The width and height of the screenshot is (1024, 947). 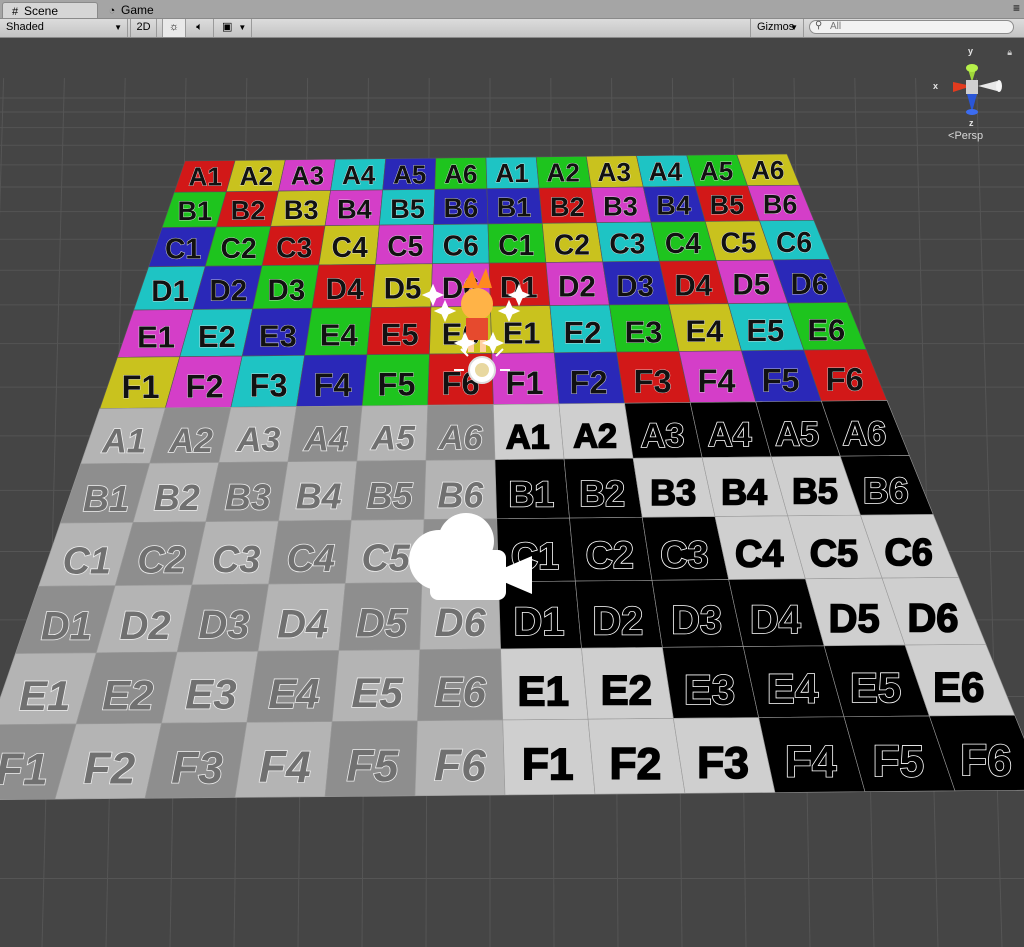 I want to click on cell-label: C6, so click(x=908, y=553).